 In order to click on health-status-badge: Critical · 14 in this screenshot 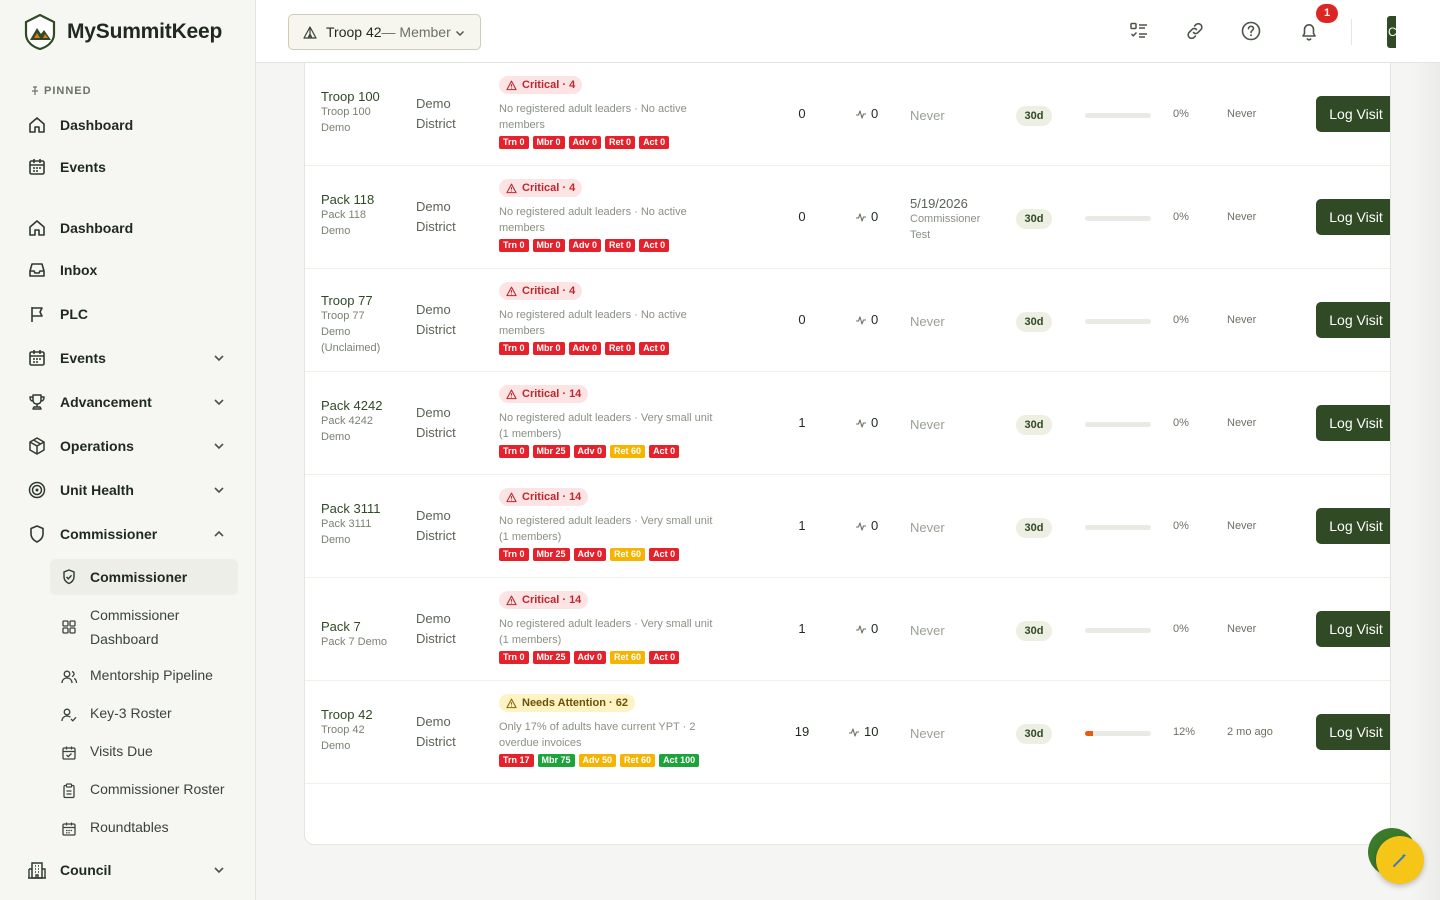, I will do `click(544, 600)`.